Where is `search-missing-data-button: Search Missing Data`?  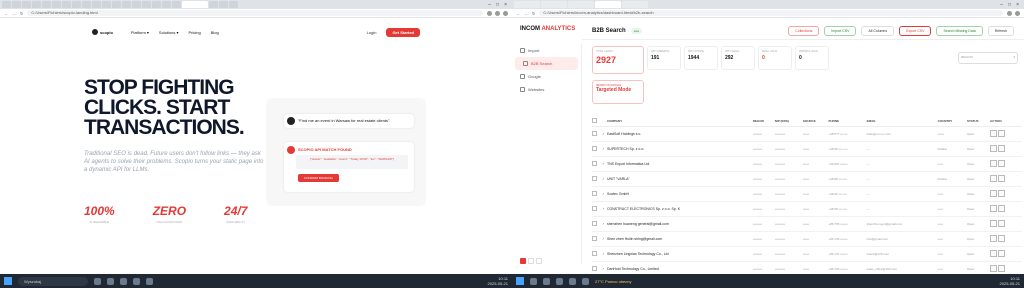
search-missing-data-button: Search Missing Data is located at coordinates (959, 30).